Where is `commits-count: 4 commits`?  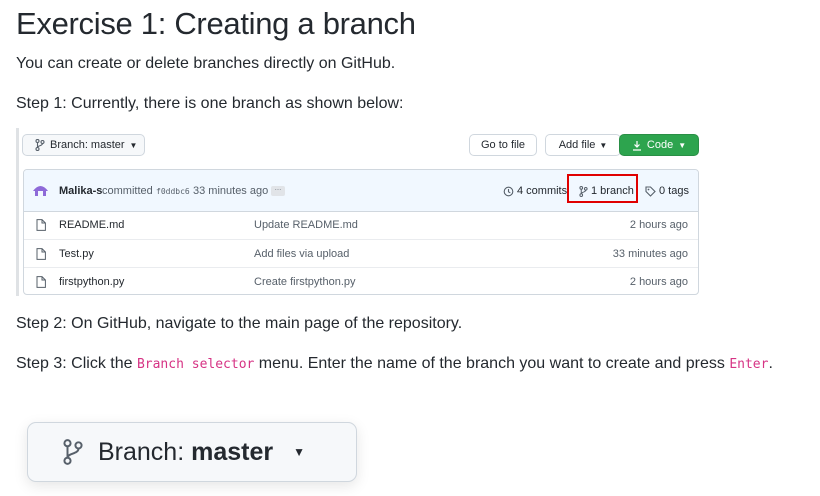 commits-count: 4 commits is located at coordinates (542, 191).